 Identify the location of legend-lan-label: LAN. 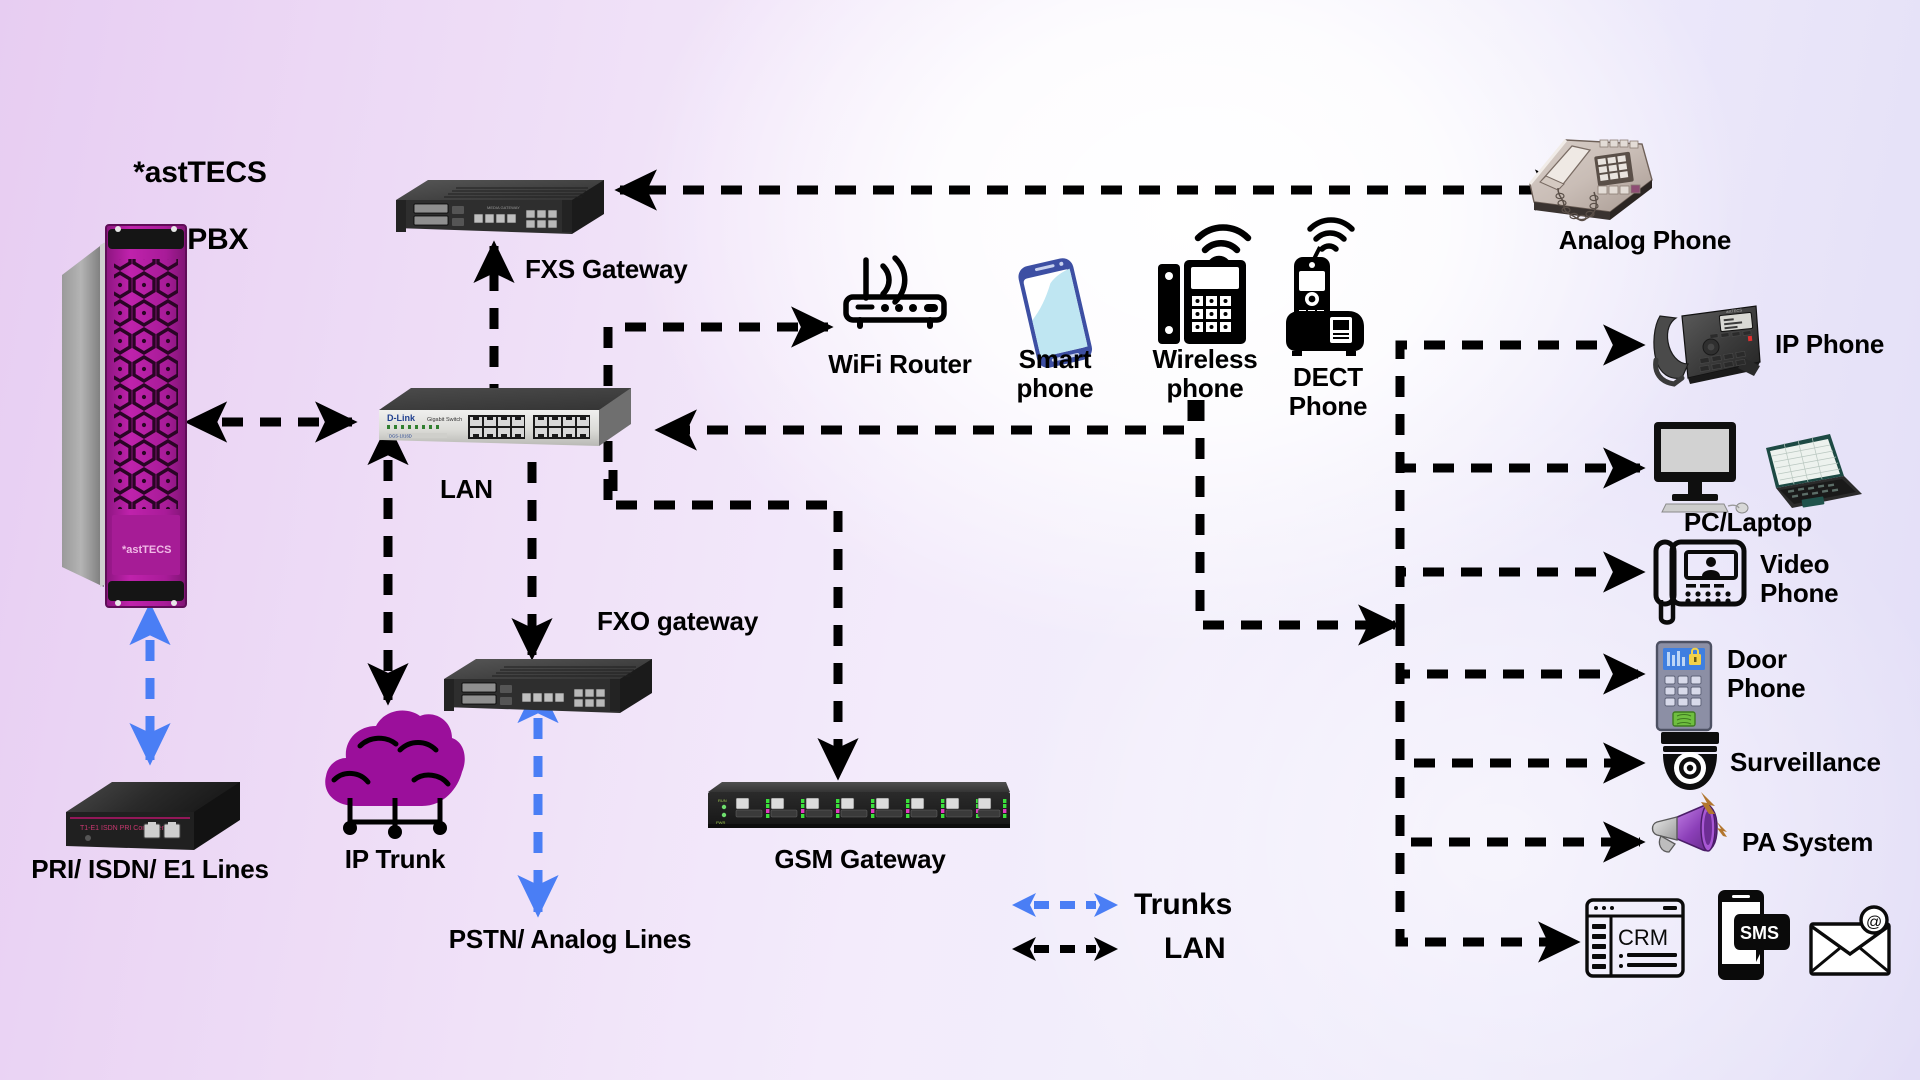
(1195, 948).